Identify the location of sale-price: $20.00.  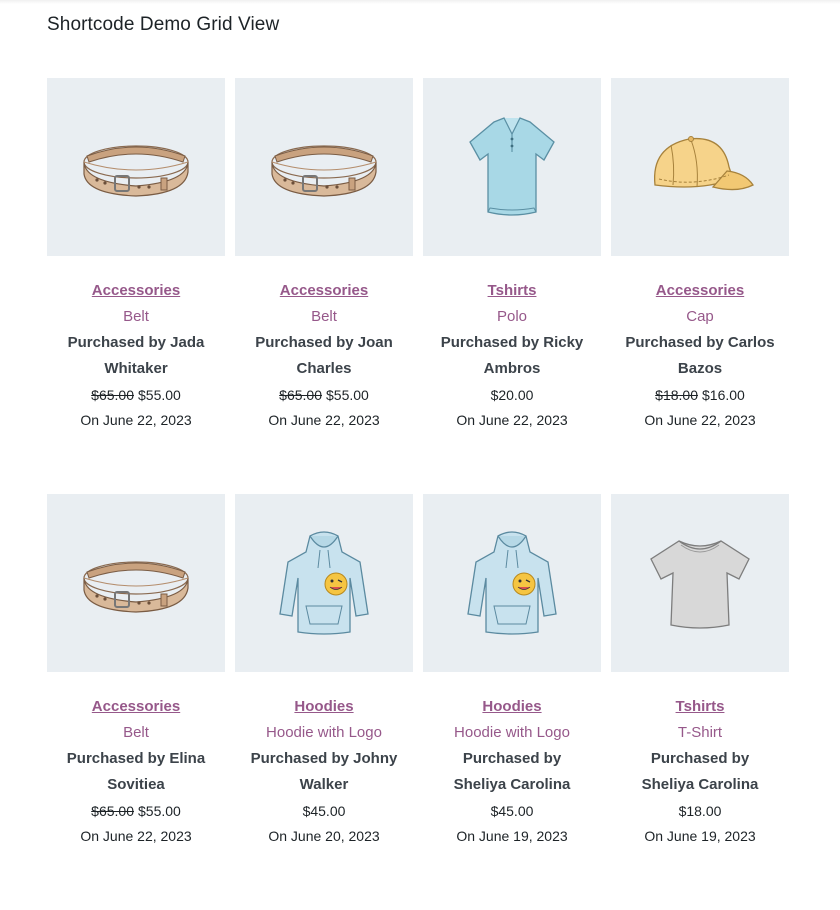
(512, 395).